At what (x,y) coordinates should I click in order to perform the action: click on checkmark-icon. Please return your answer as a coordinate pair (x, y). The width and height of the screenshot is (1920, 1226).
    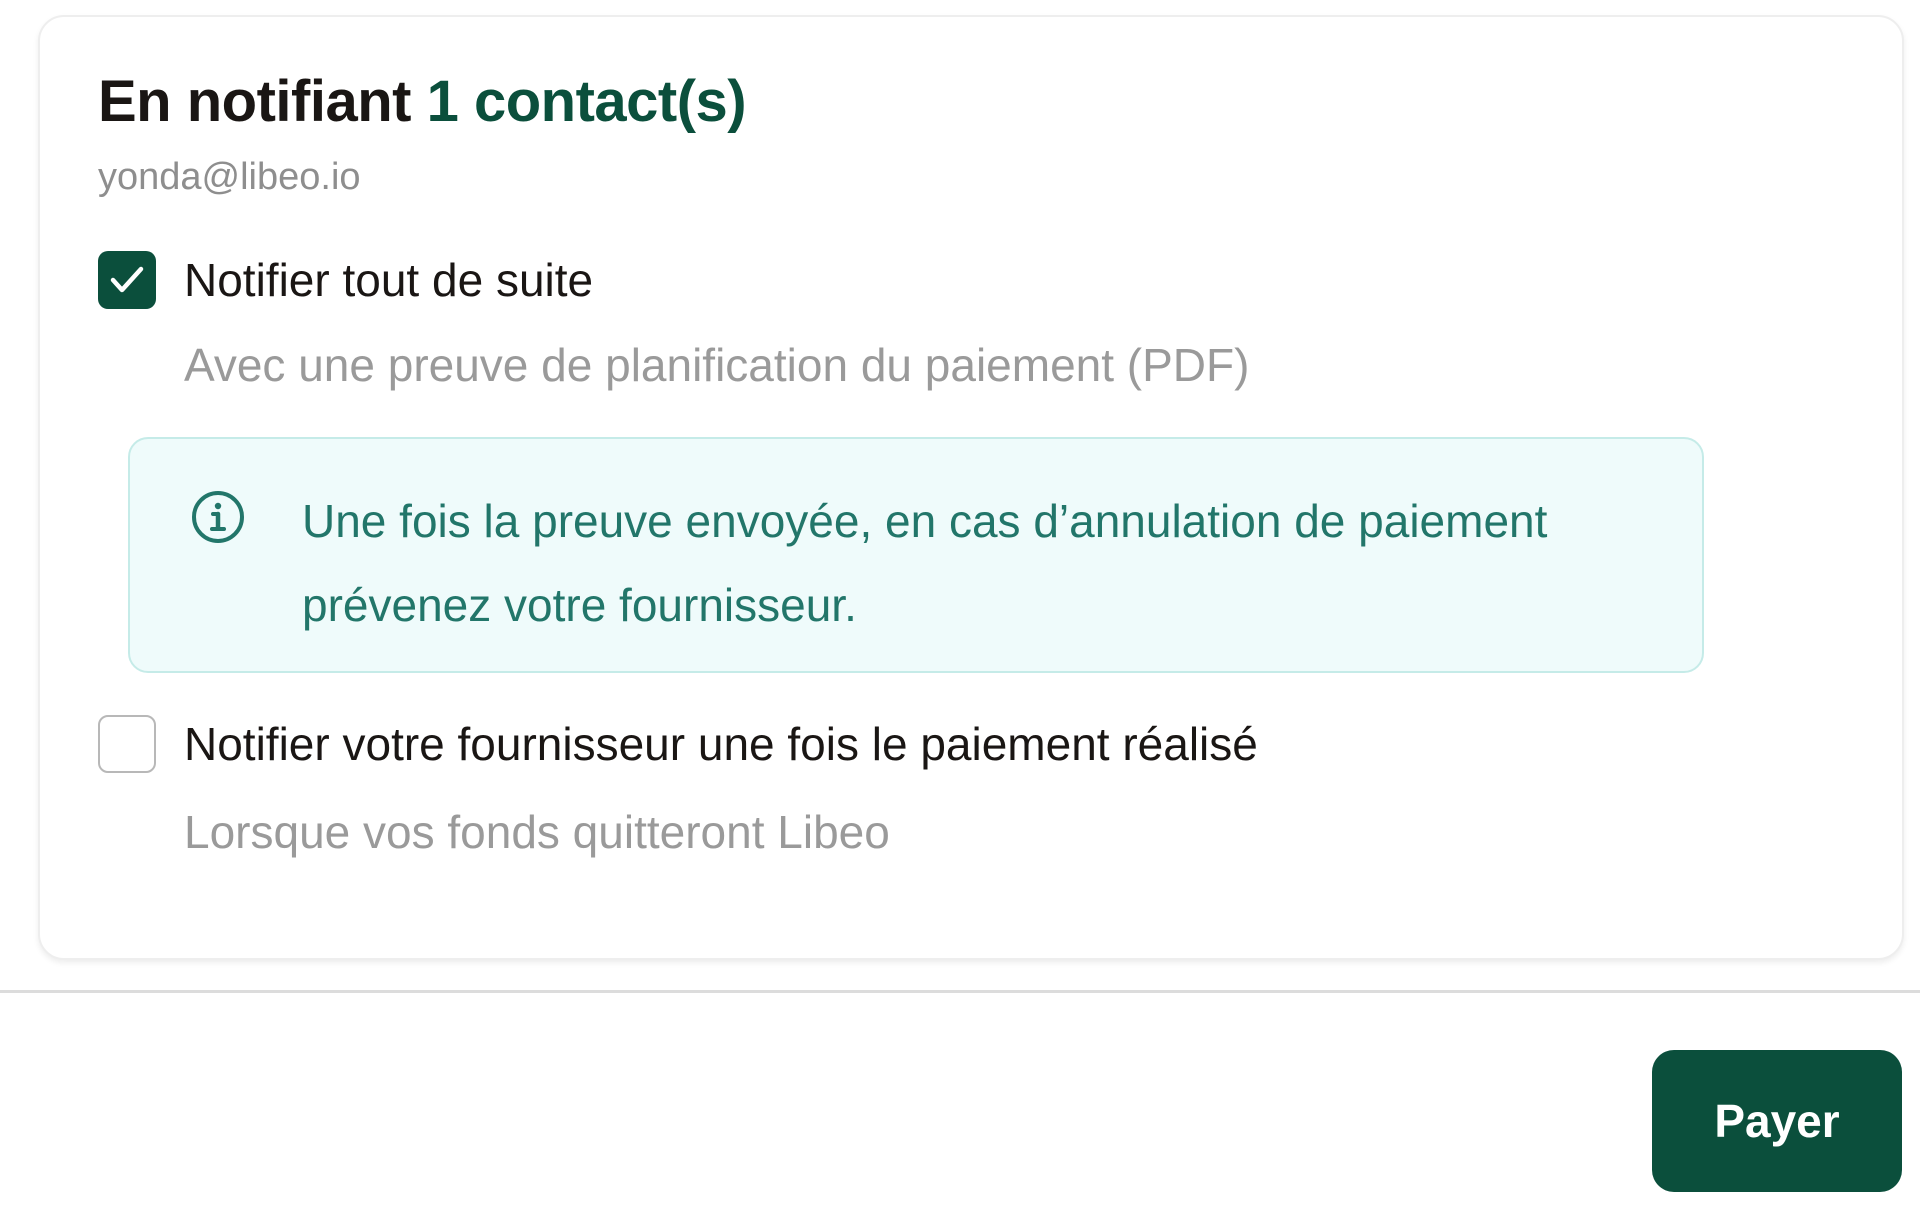
    Looking at the image, I should click on (127, 279).